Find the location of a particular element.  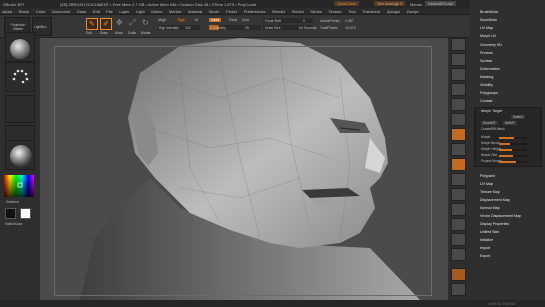

zsub-button: Zsub is located at coordinates (233, 20).